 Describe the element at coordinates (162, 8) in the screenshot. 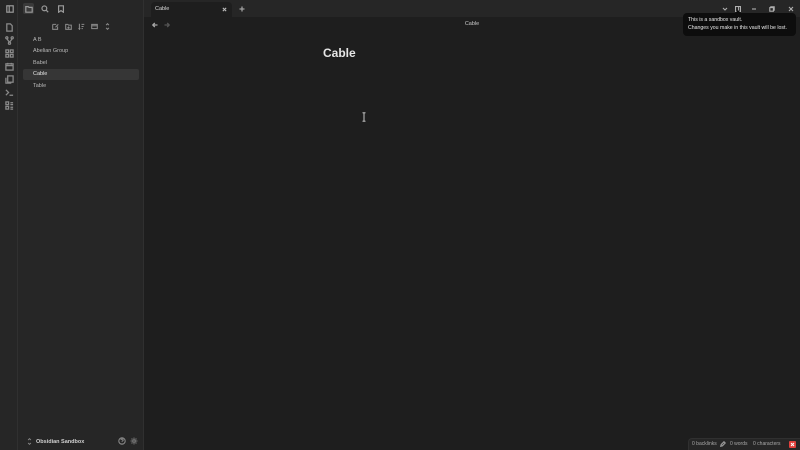

I see `tab-title: Cable` at that location.